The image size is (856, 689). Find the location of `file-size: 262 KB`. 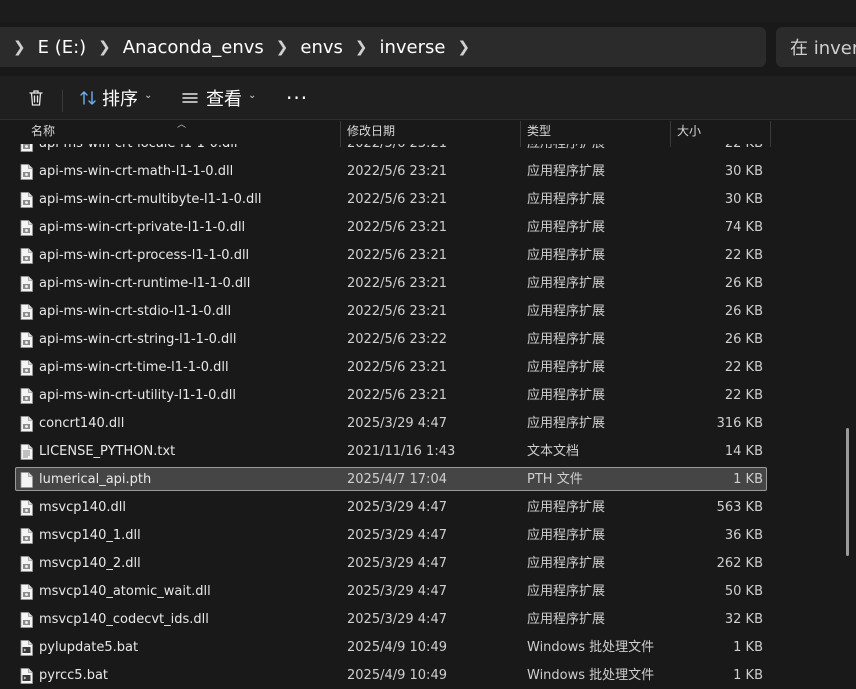

file-size: 262 KB is located at coordinates (739, 563).